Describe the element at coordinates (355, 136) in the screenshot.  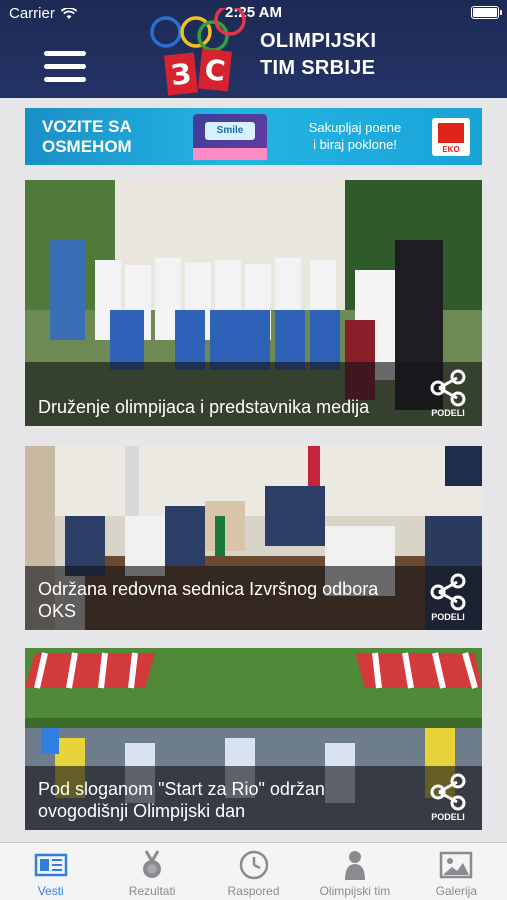
I see `ad-promo: Sakupljaj poene i biraj poklone!` at that location.